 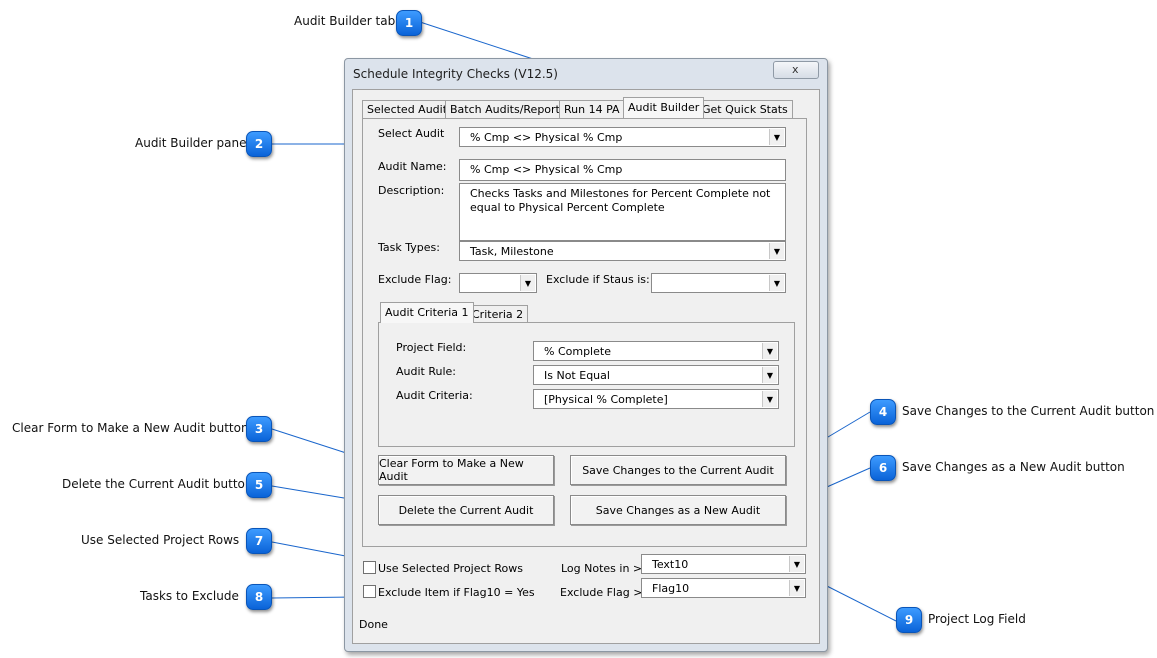 I want to click on save-changes-new-audit-button: Save Changes as a New Audit, so click(x=678, y=510).